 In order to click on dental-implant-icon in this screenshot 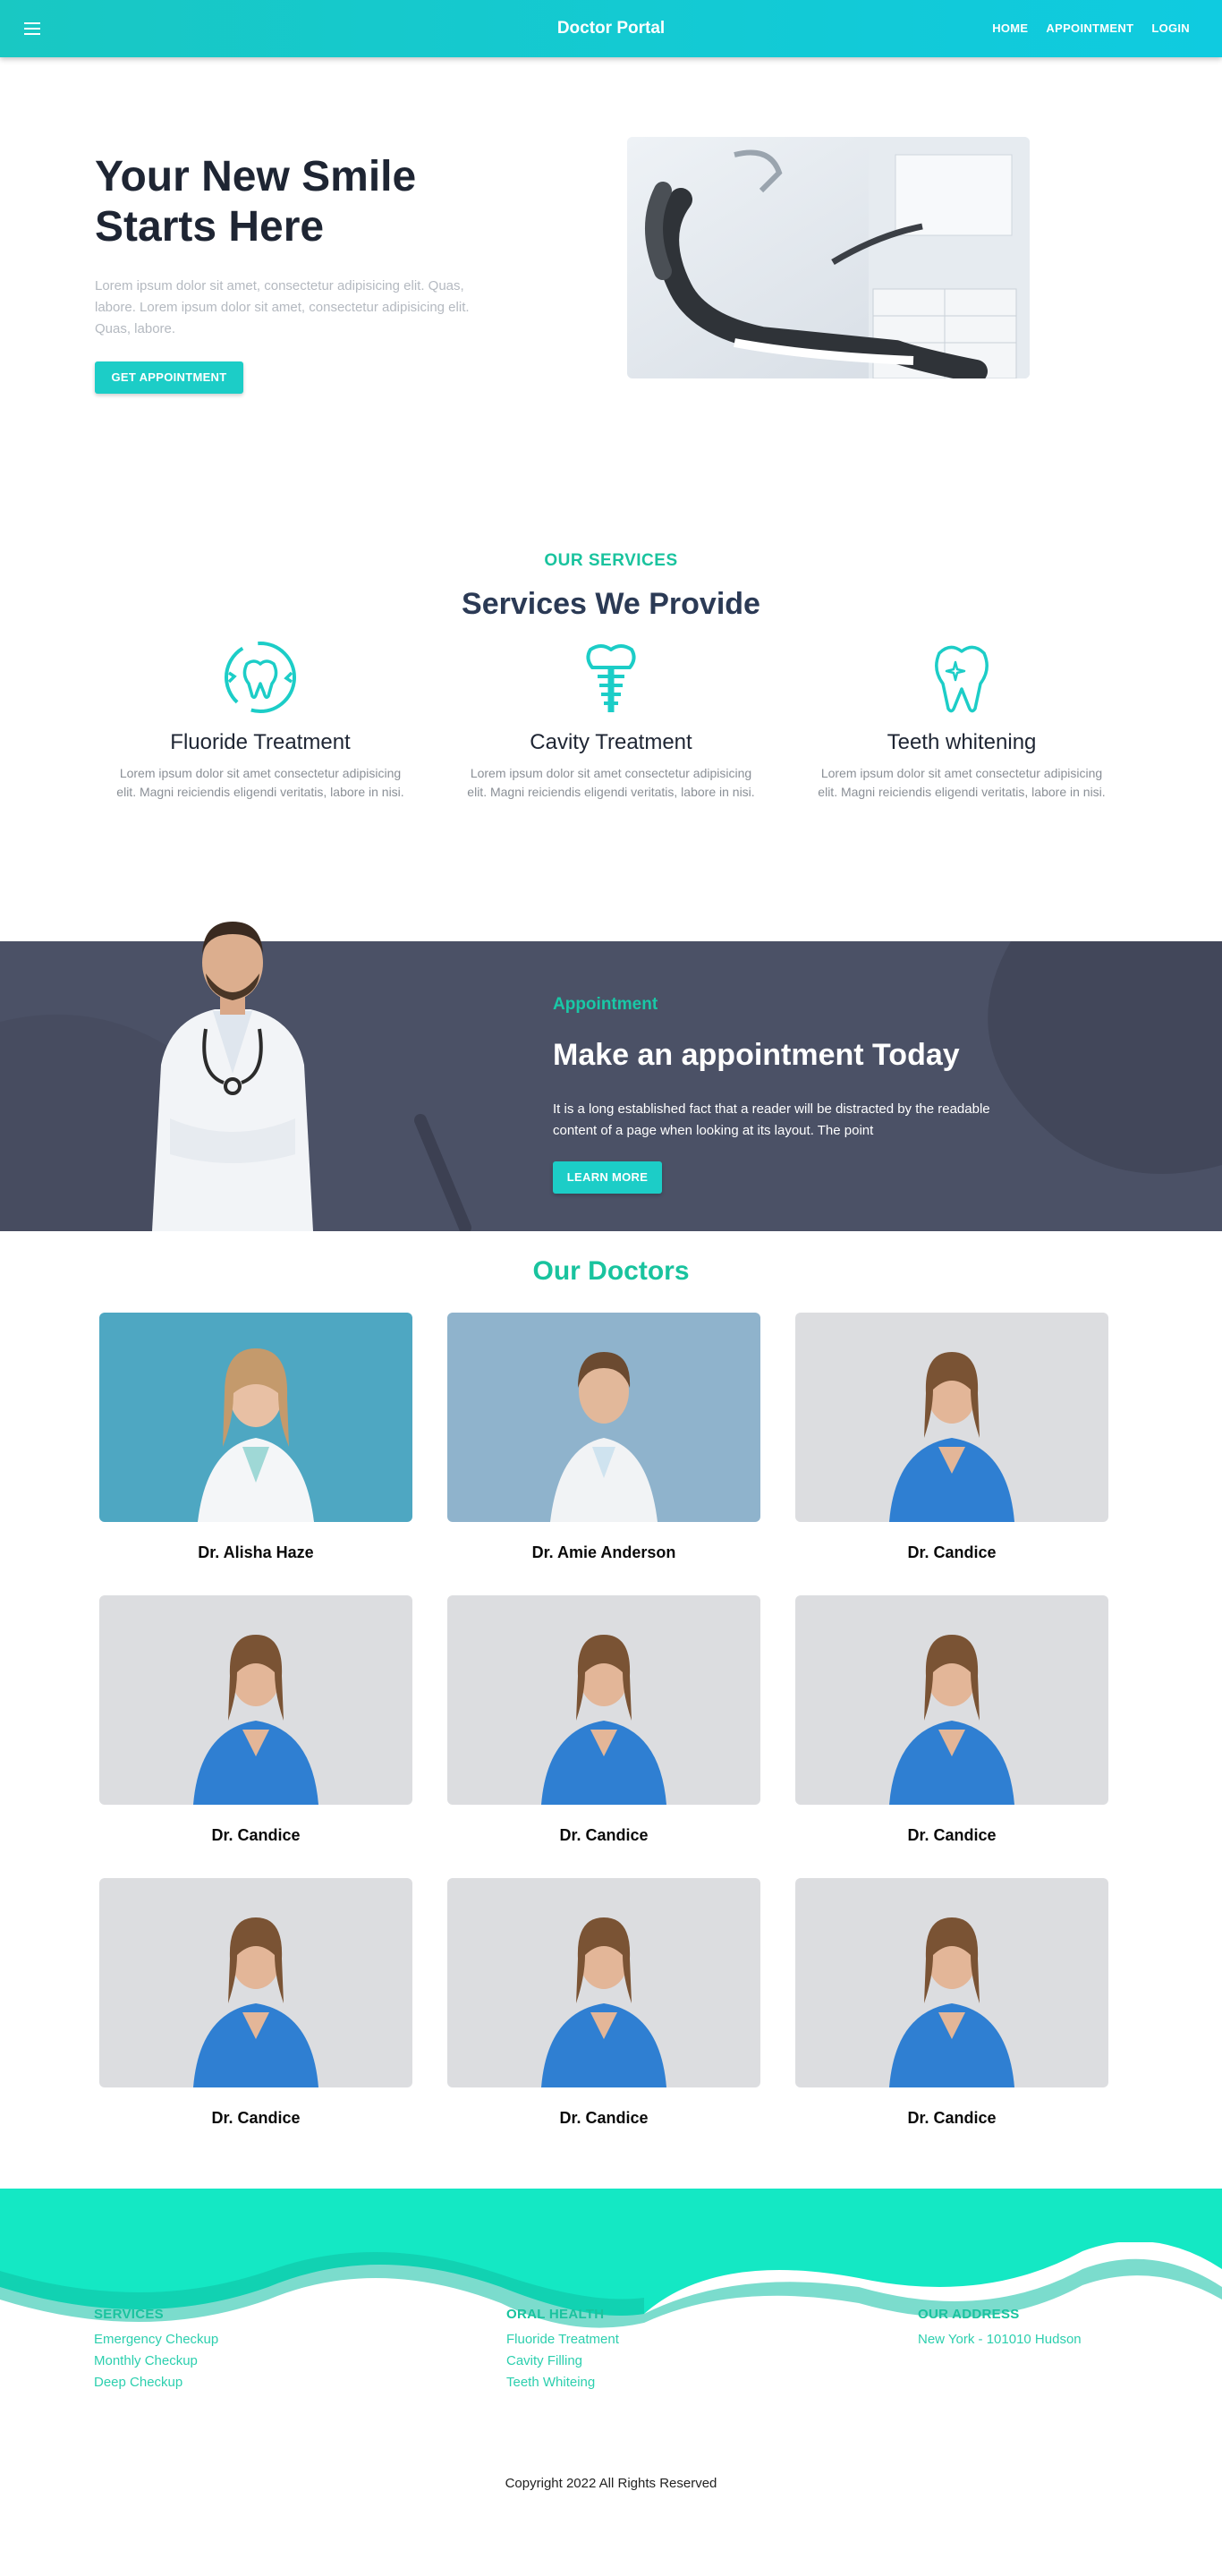, I will do `click(611, 678)`.